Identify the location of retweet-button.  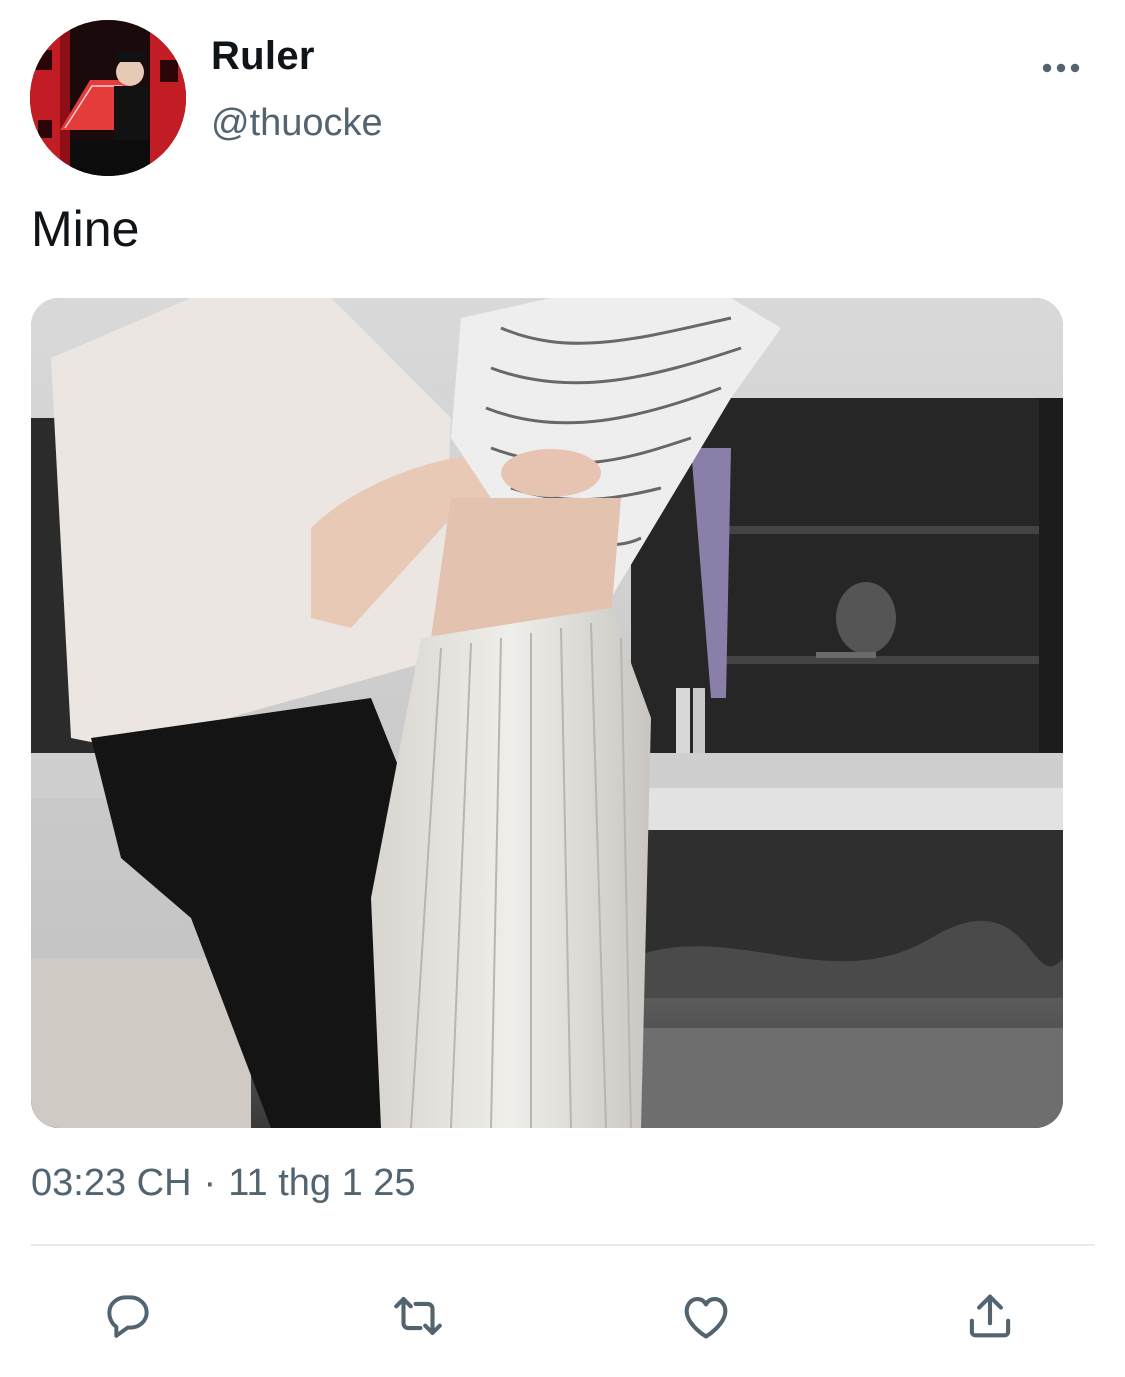
(418, 1318).